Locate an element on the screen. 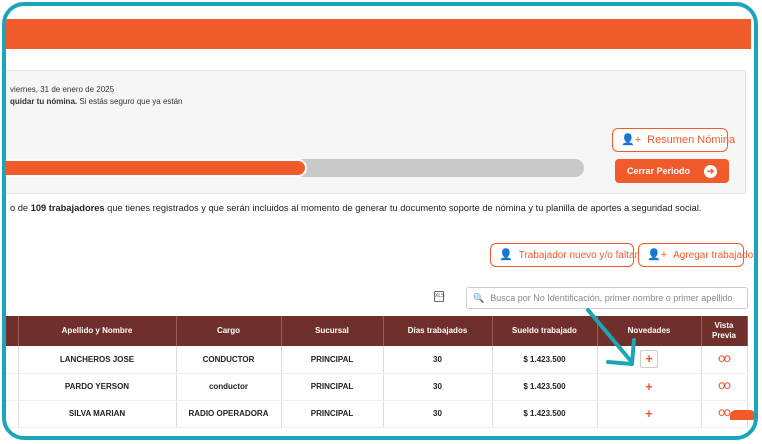 This screenshot has height=444, width=762. header-blank is located at coordinates (12, 331).